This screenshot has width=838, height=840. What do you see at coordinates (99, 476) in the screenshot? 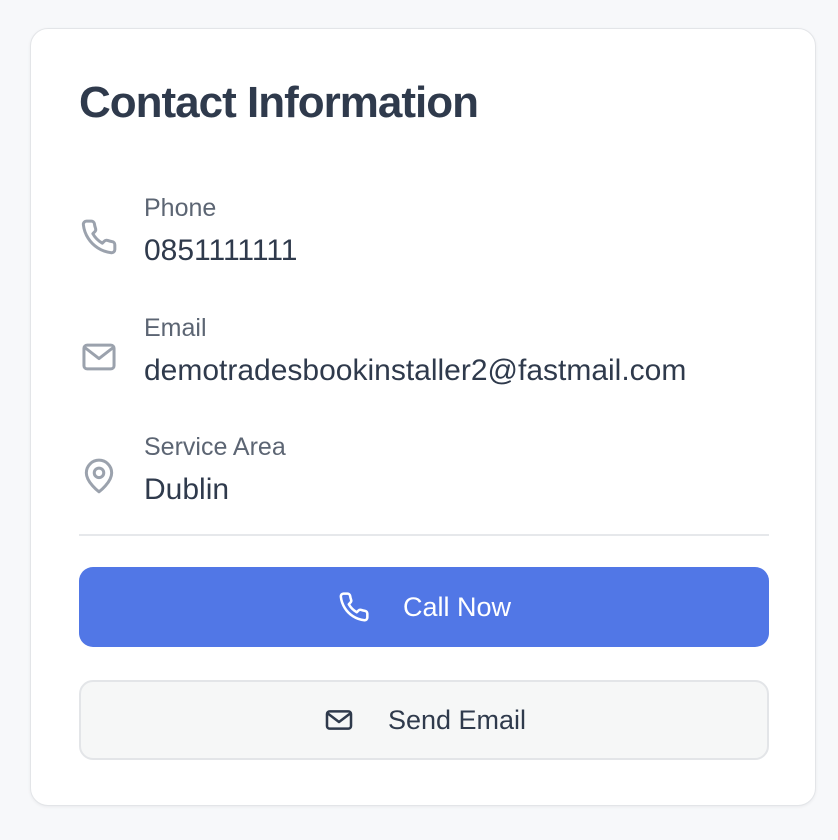
I see `map-pin-icon` at bounding box center [99, 476].